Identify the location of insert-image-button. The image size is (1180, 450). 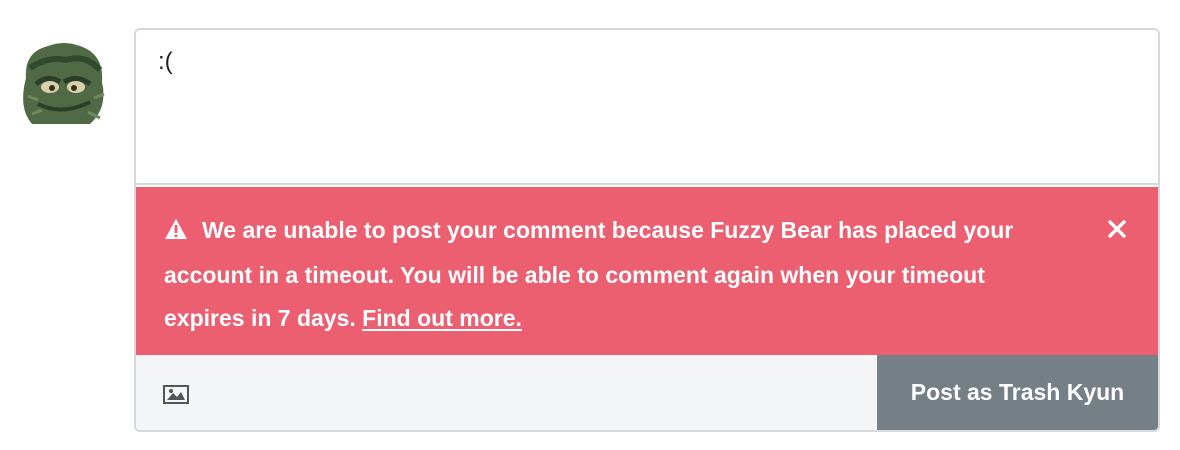
(177, 394).